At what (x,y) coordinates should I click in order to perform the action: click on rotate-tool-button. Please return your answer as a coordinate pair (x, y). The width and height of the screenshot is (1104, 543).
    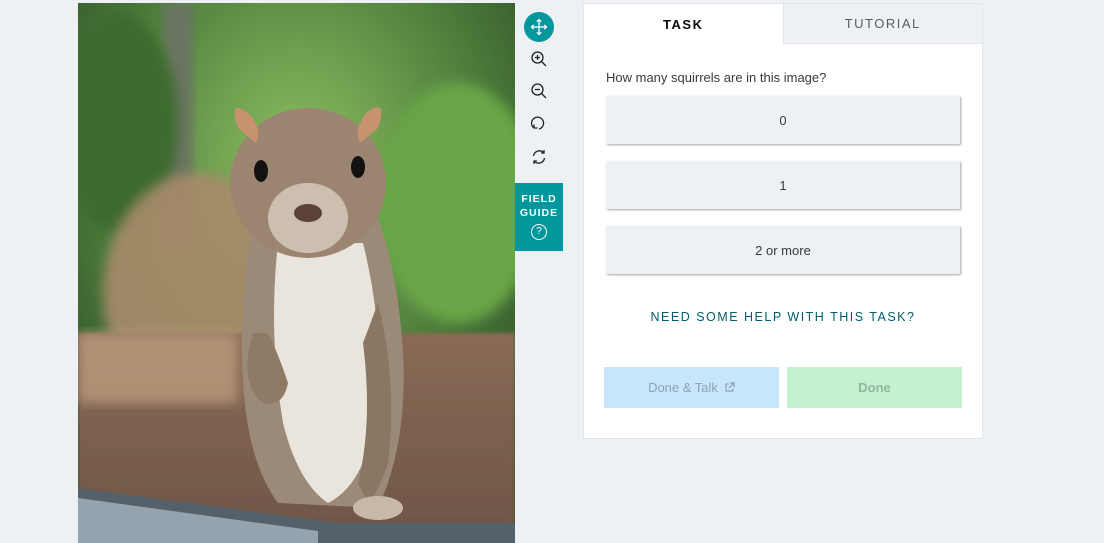
    Looking at the image, I should click on (539, 123).